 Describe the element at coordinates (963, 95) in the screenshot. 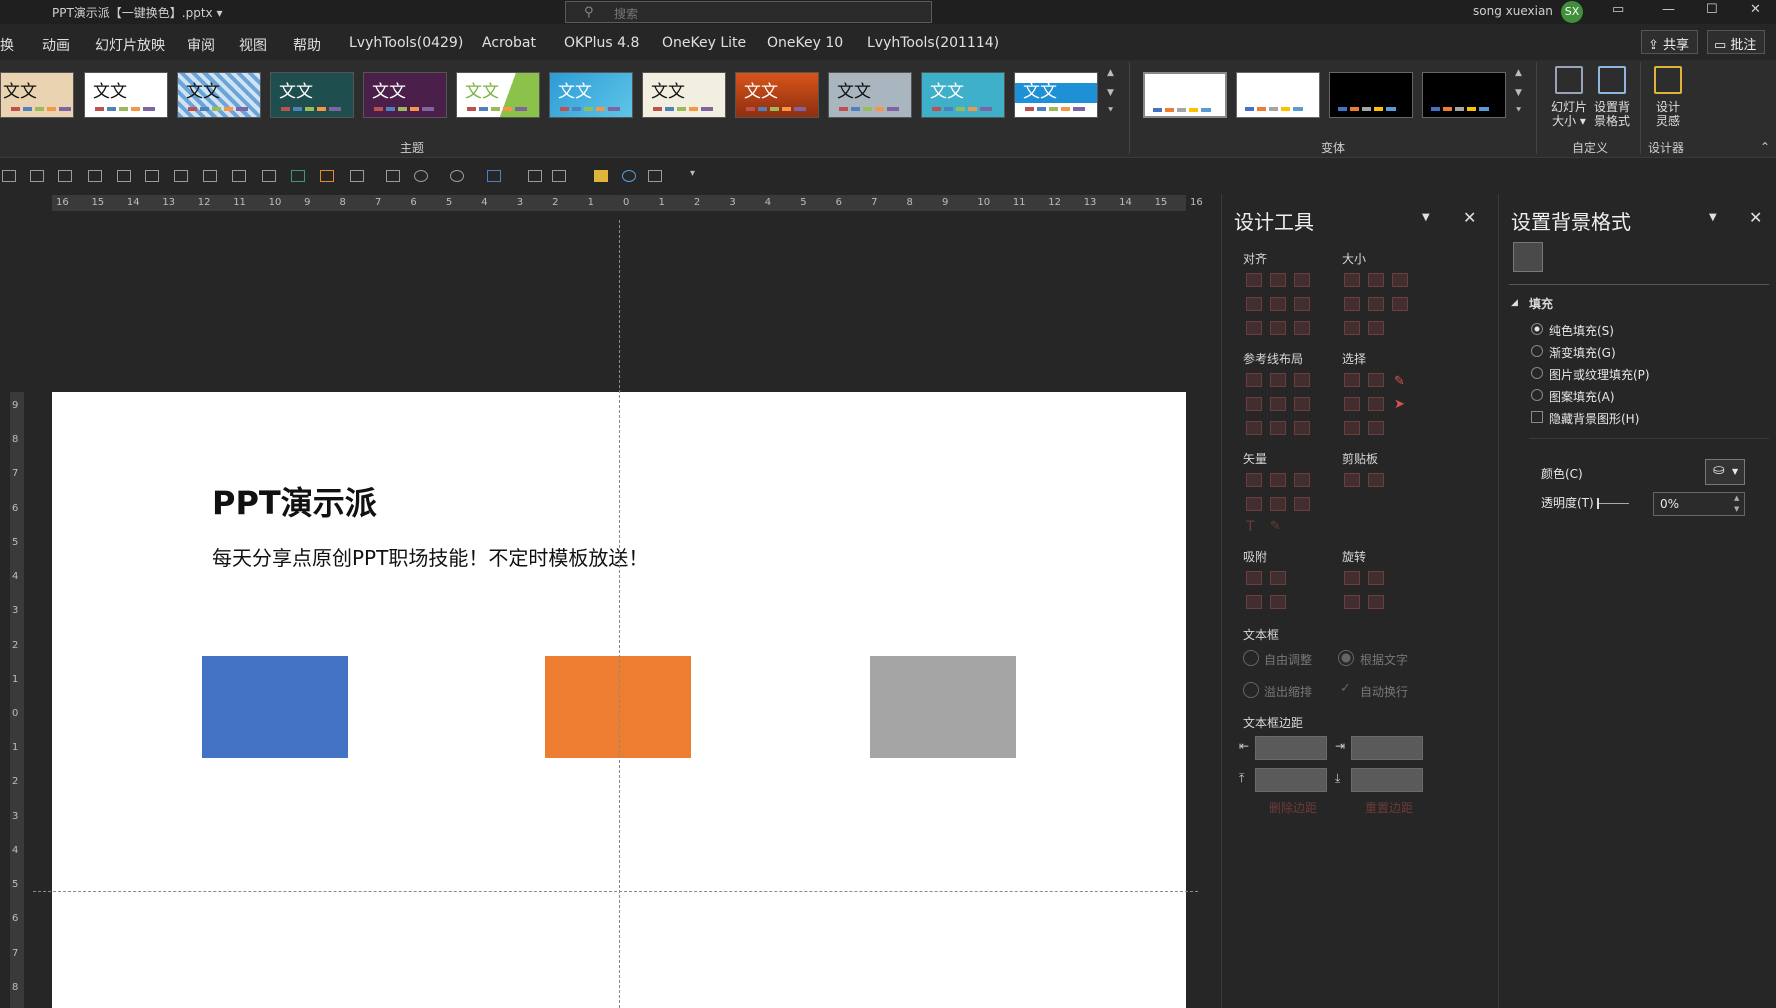

I see `theme-thumb-11: 文文` at that location.